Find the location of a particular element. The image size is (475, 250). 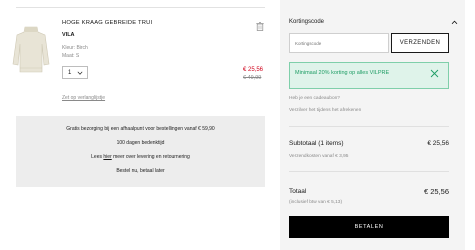

delivery-info-prefix: Lees is located at coordinates (97, 157).